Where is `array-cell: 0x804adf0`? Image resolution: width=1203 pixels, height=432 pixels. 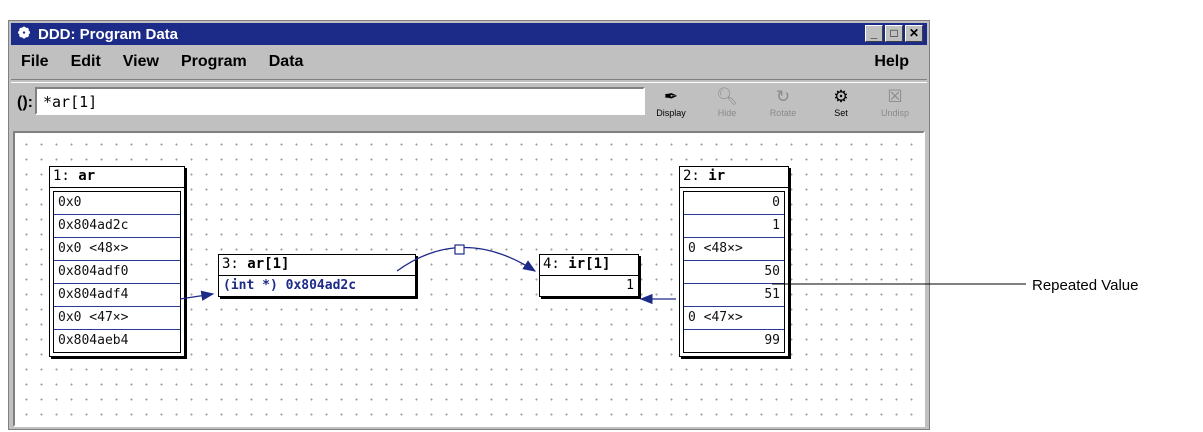
array-cell: 0x804adf0 is located at coordinates (117, 272).